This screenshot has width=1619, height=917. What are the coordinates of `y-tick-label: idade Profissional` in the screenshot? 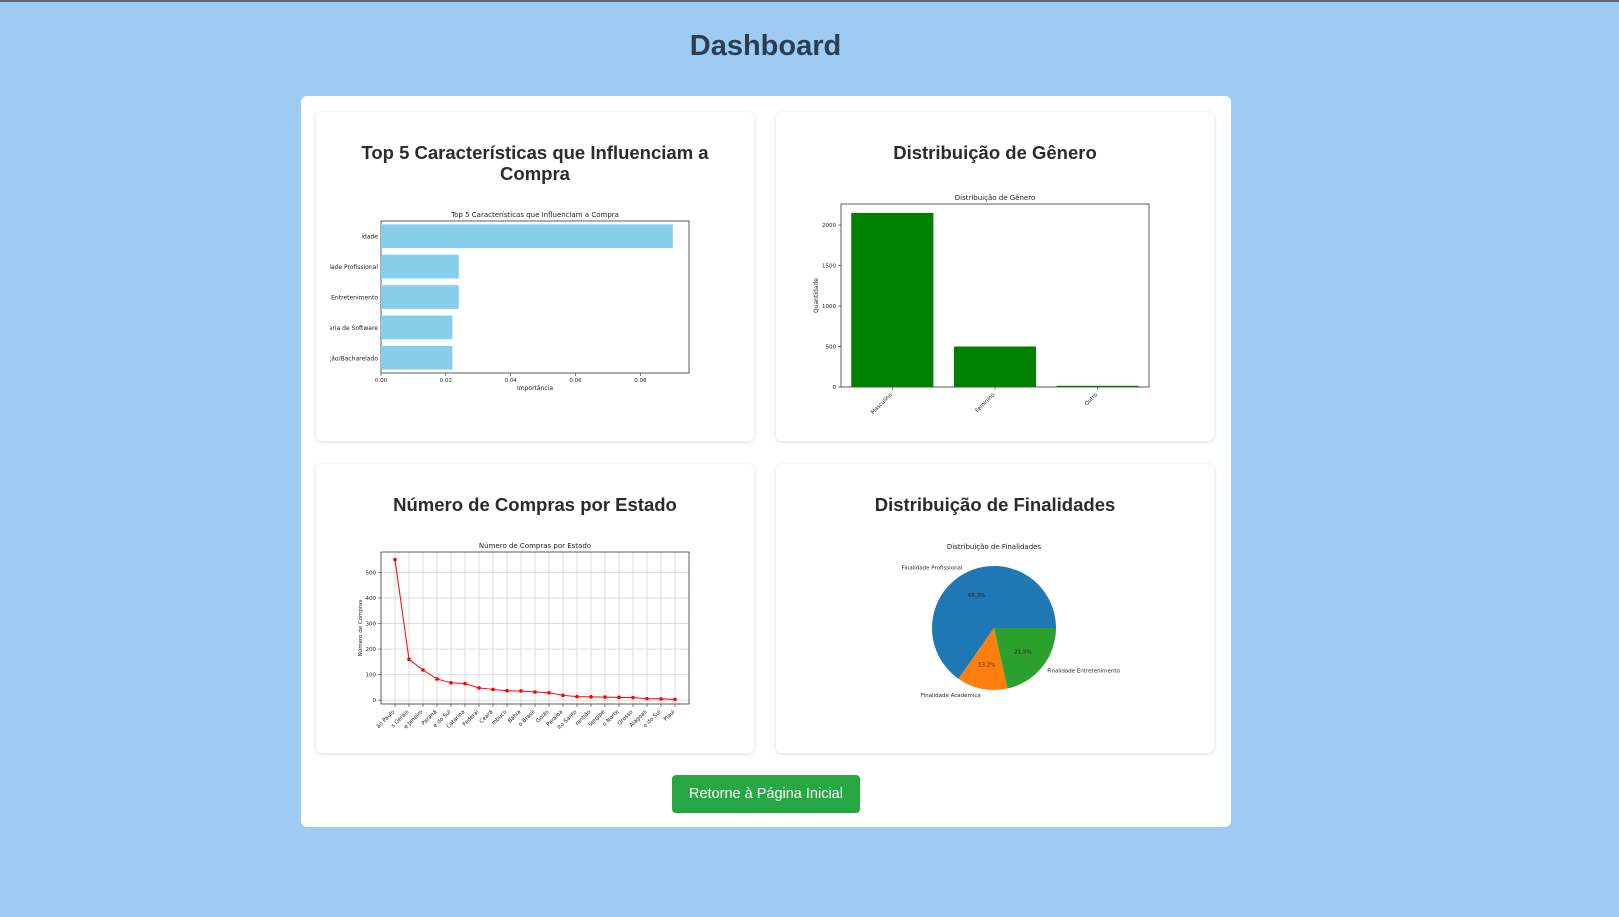 It's located at (351, 267).